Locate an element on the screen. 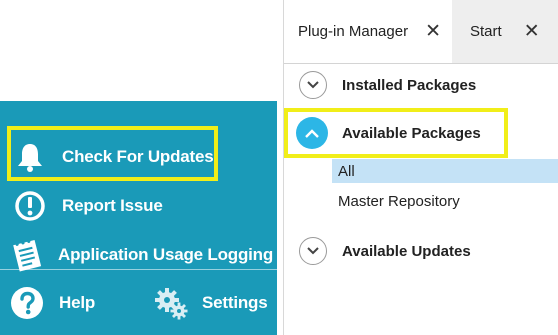 The width and height of the screenshot is (558, 335). package-source-master-repository: Master Repository is located at coordinates (445, 201).